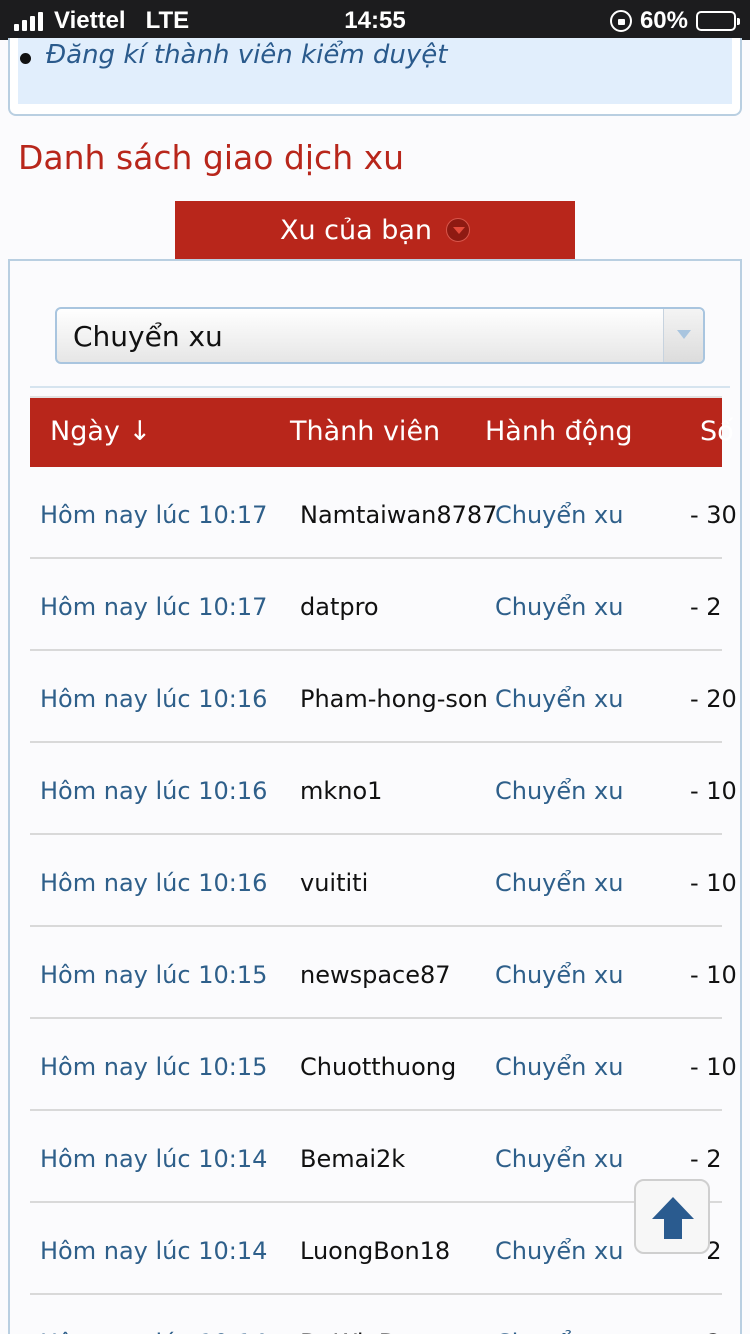  I want to click on chevron-down-icon, so click(683, 335).